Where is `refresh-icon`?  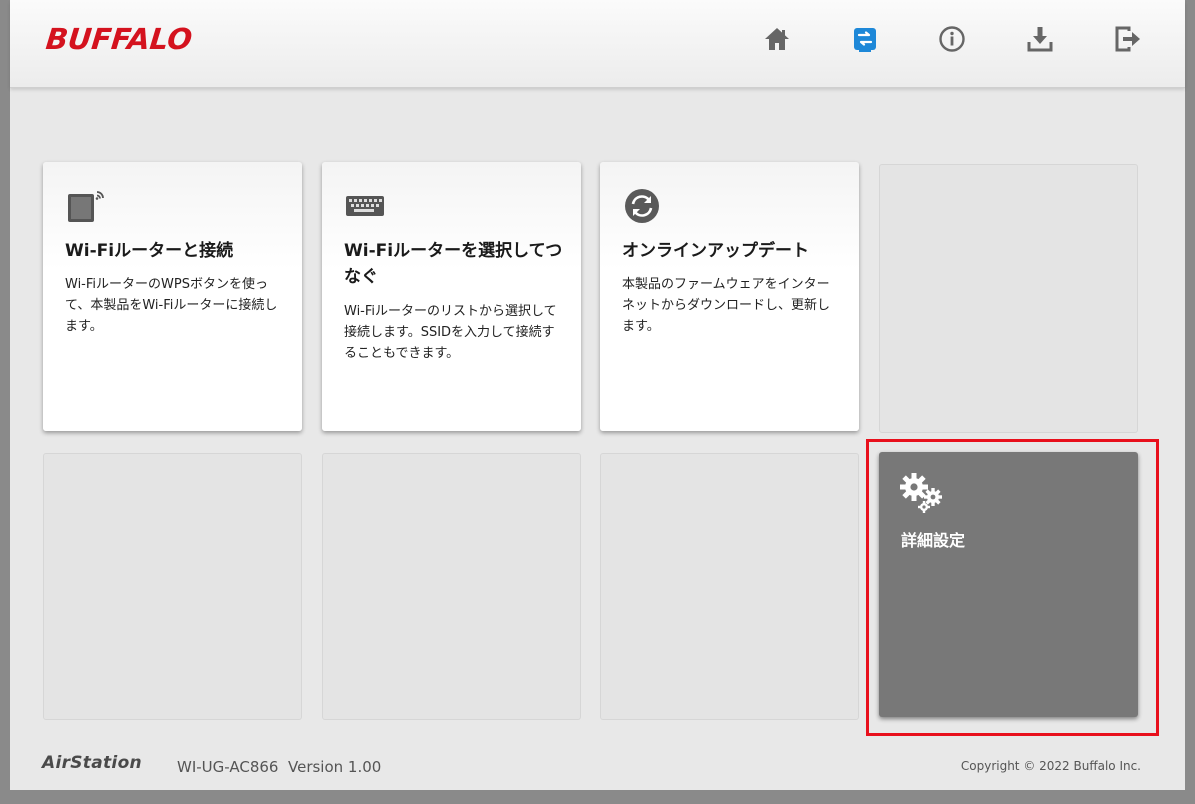
refresh-icon is located at coordinates (642, 206).